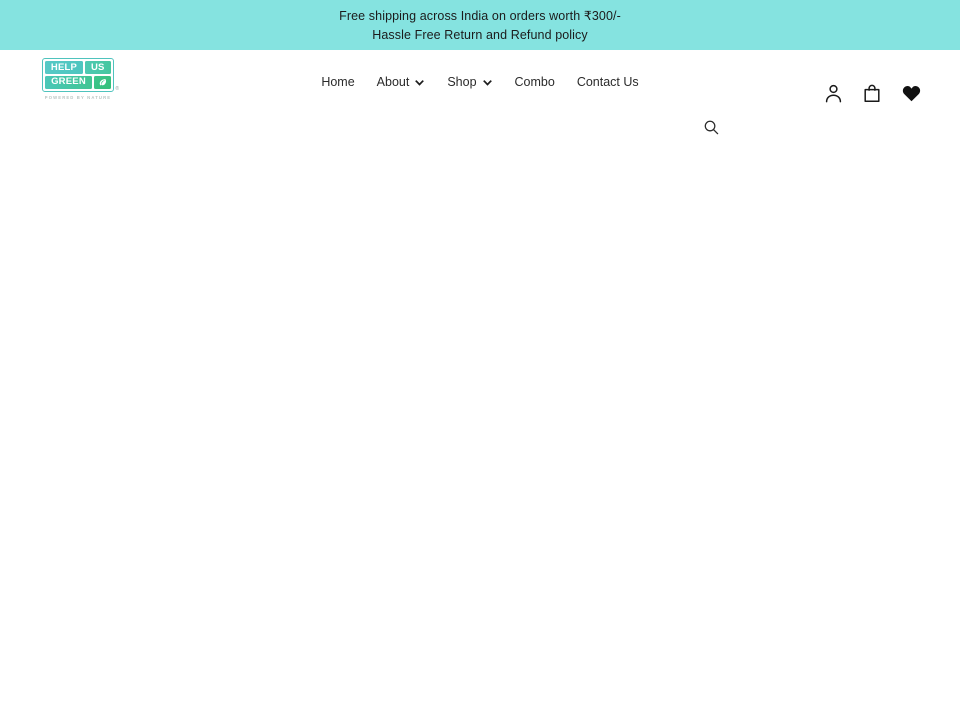 This screenshot has height=720, width=960. I want to click on cart-icon, so click(872, 93).